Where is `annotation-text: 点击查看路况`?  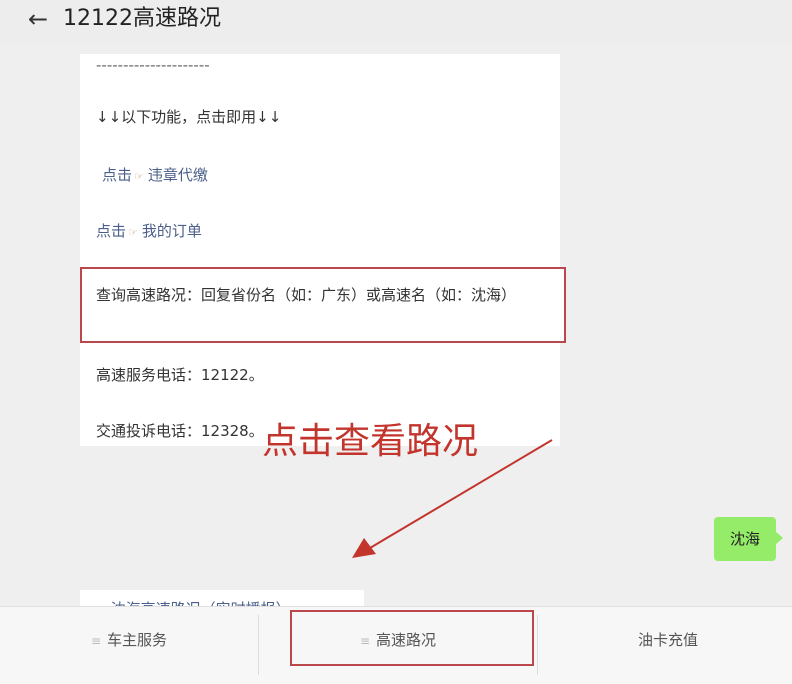
annotation-text: 点击查看路况 is located at coordinates (370, 441).